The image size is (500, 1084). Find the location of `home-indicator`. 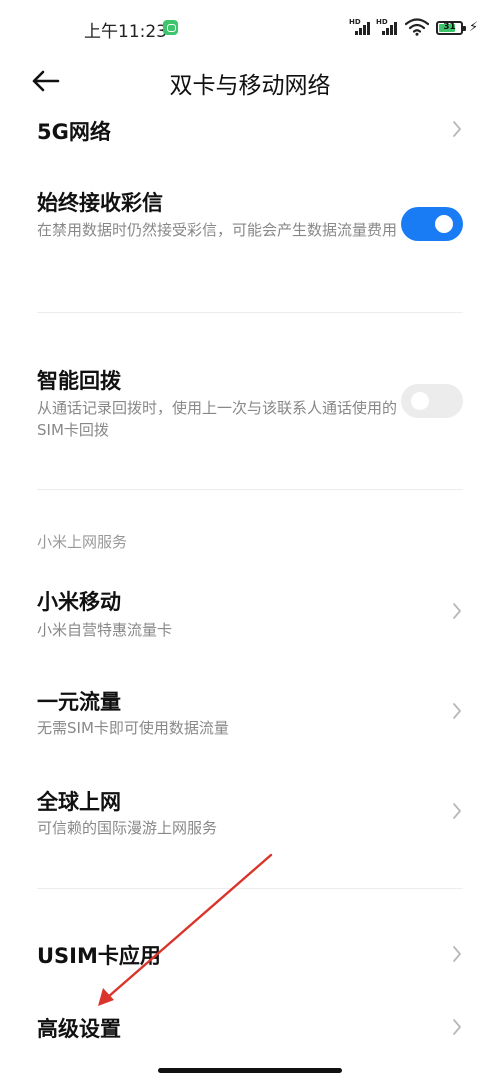

home-indicator is located at coordinates (250, 1070).